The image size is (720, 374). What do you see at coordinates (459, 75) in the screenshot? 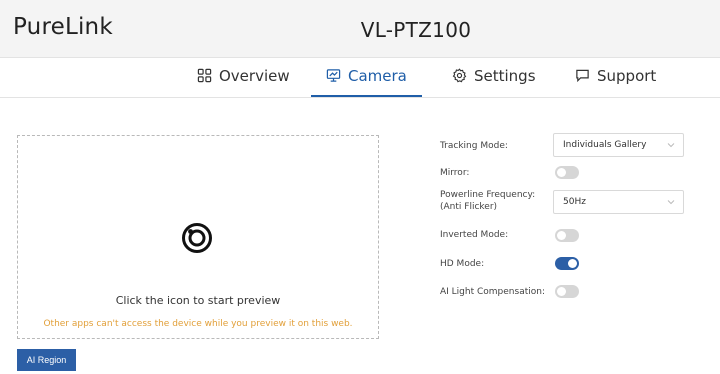
I see `gear-icon` at bounding box center [459, 75].